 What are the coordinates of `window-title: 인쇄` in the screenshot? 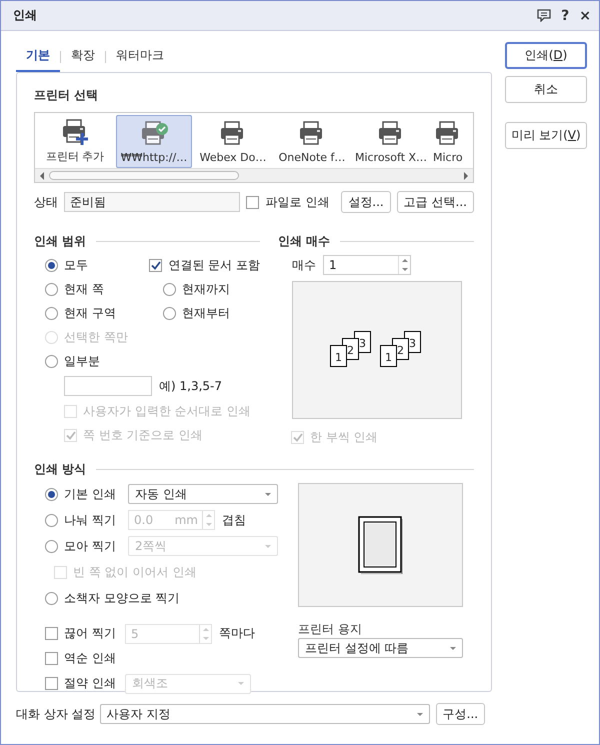 It's located at (25, 15).